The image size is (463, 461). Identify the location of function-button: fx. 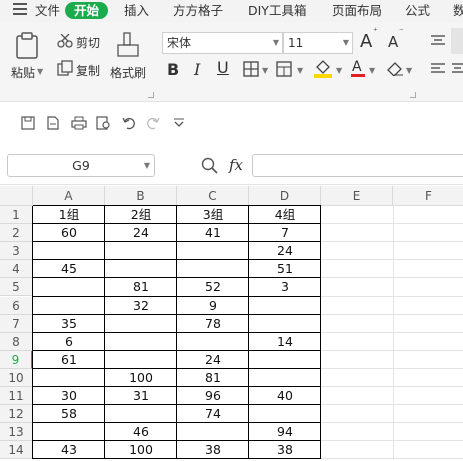
(236, 165).